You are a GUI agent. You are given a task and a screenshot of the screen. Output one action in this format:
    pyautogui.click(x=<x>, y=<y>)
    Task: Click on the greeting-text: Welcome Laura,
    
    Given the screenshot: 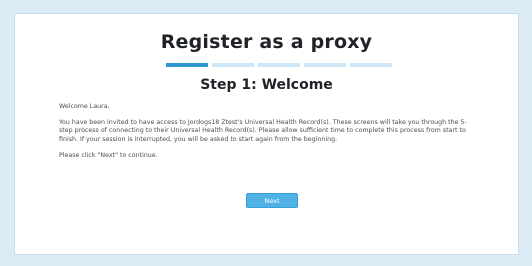 What is the action you would take?
    pyautogui.click(x=84, y=106)
    